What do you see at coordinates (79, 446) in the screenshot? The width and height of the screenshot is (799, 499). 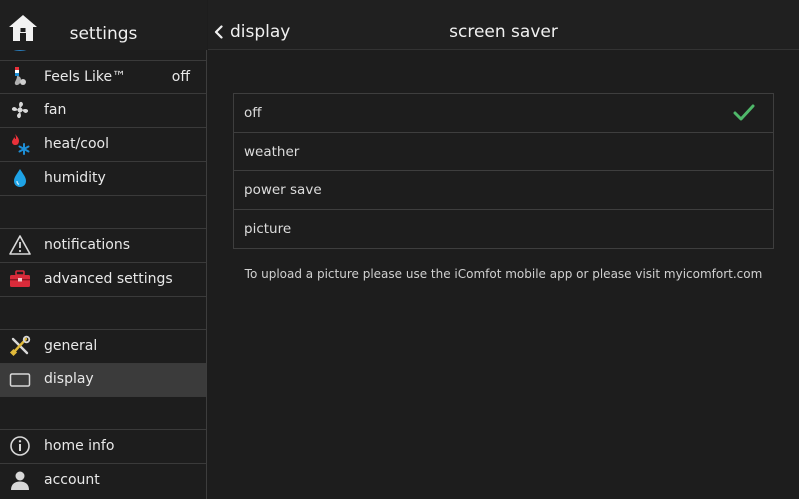 I see `sidebar-item-label: home info` at bounding box center [79, 446].